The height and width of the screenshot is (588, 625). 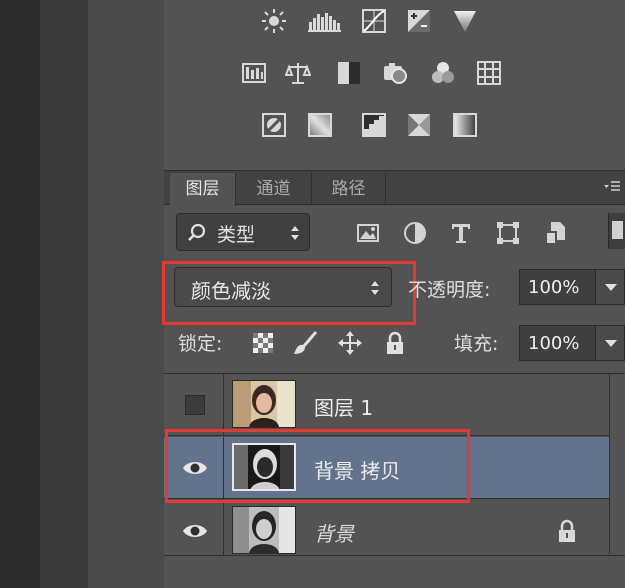 I want to click on panel-tab-bar: 图层 通道 路径, so click(x=394, y=188).